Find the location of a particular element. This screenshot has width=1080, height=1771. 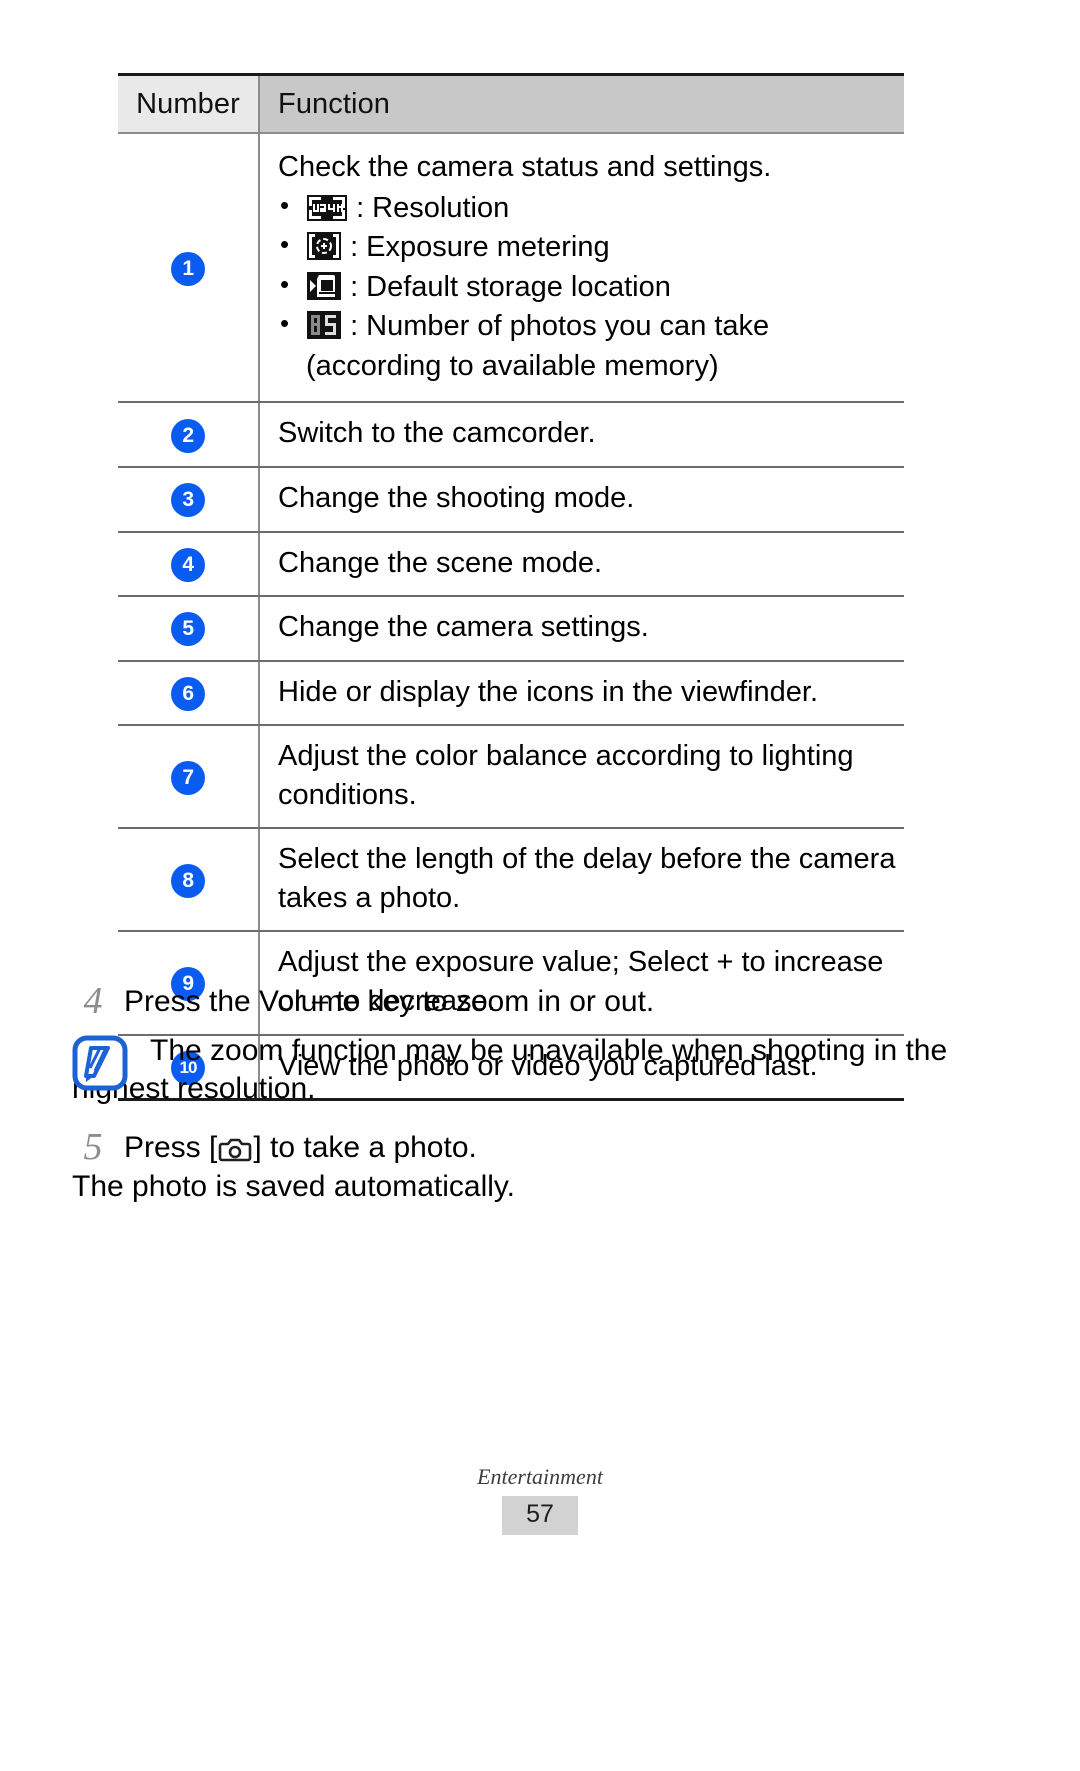

number-badge-5: 5 is located at coordinates (188, 629).